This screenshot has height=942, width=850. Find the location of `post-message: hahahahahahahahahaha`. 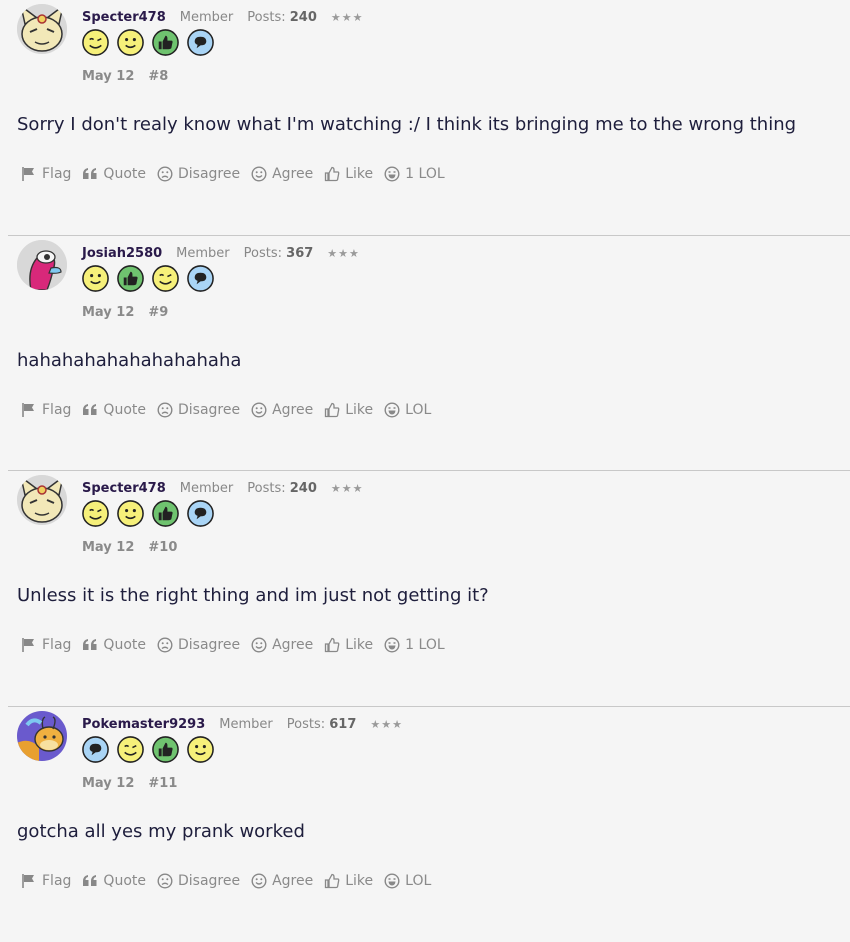

post-message: hahahahahahahahahaha is located at coordinates (129, 360).